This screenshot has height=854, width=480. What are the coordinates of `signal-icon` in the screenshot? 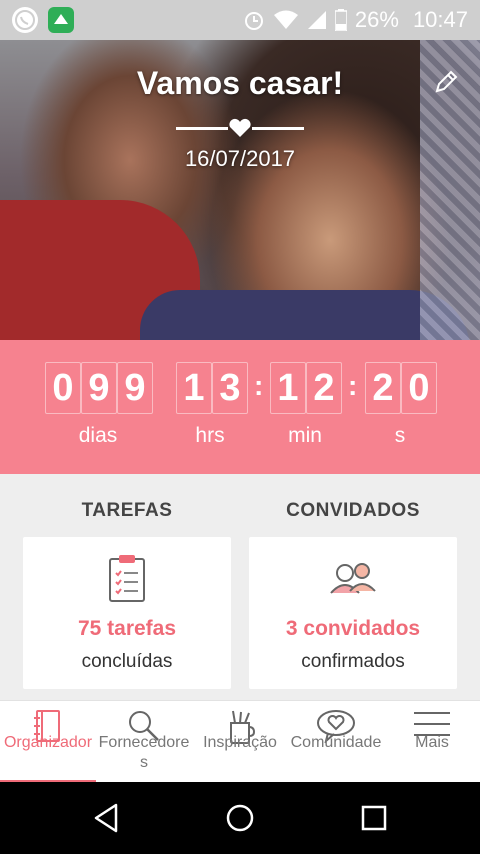 It's located at (317, 20).